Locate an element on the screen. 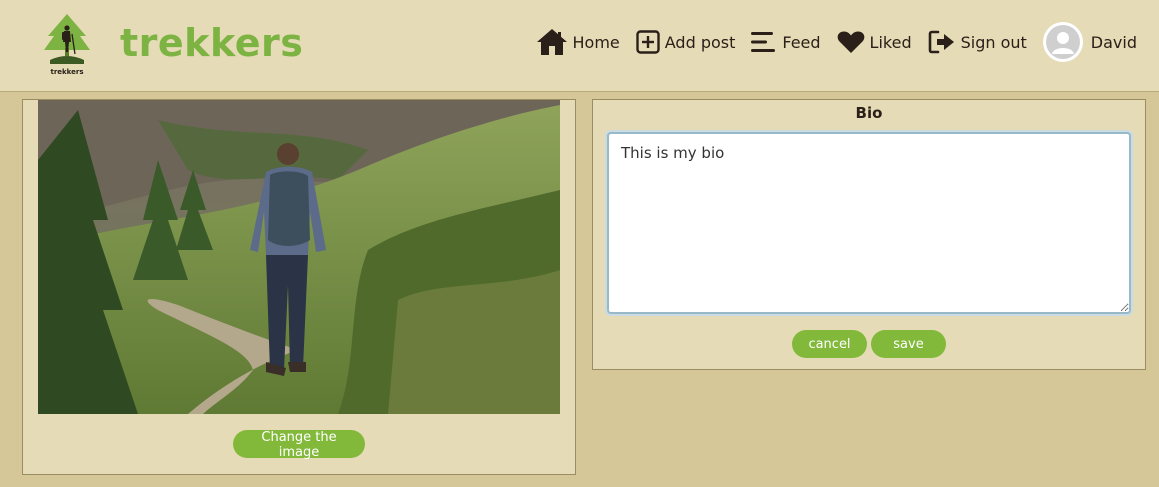 Image resolution: width=1159 pixels, height=487 pixels. save-button: save is located at coordinates (908, 344).